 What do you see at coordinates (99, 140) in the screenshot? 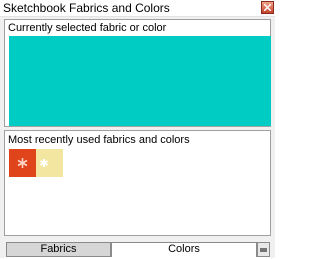
I see `recent-label: Most recently used fabrics and colors` at bounding box center [99, 140].